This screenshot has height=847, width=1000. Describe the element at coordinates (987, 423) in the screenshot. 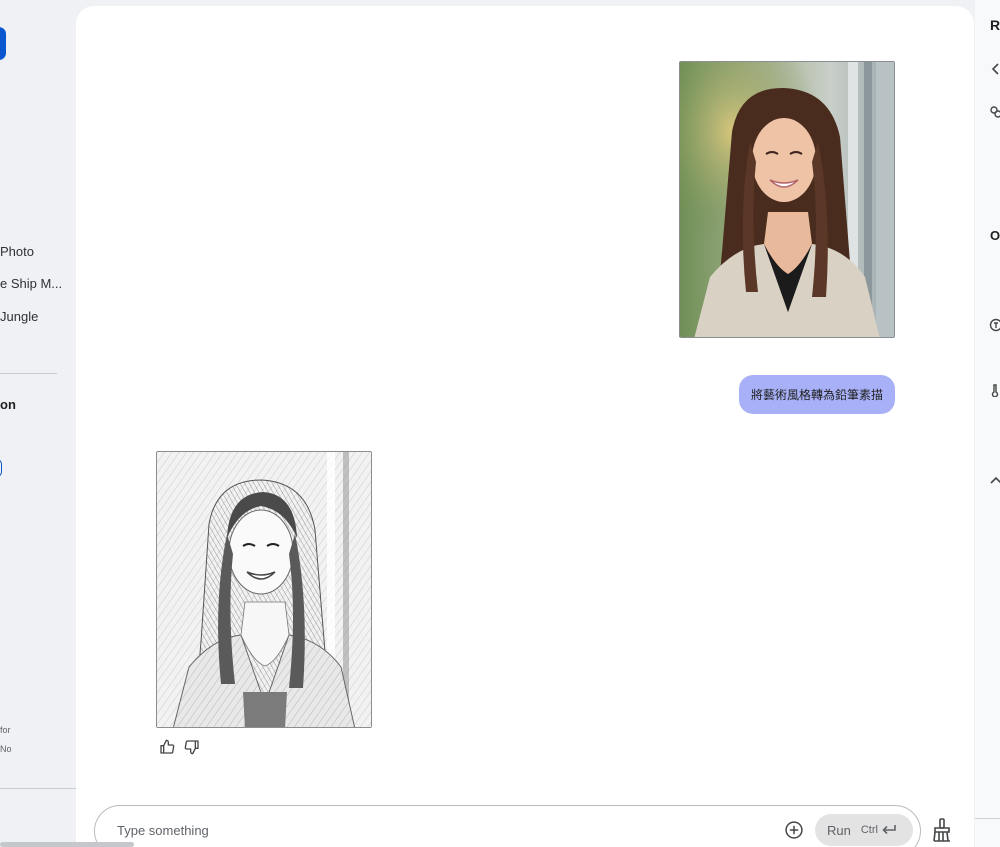

I see `run-settings-panel: R O` at that location.